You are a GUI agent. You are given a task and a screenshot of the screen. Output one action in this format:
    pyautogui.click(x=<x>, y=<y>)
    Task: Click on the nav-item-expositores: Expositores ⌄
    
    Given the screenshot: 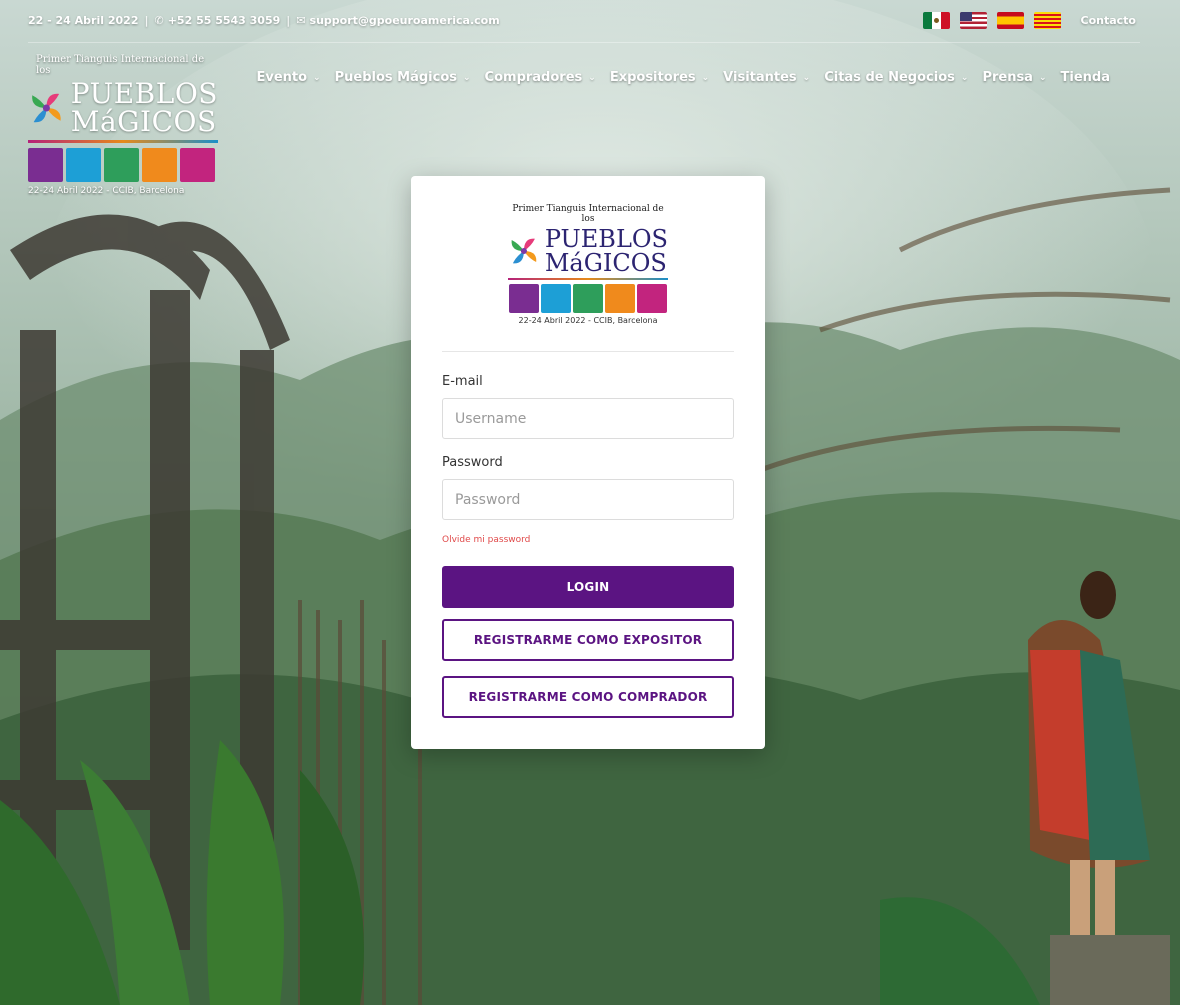 What is the action you would take?
    pyautogui.click(x=659, y=77)
    